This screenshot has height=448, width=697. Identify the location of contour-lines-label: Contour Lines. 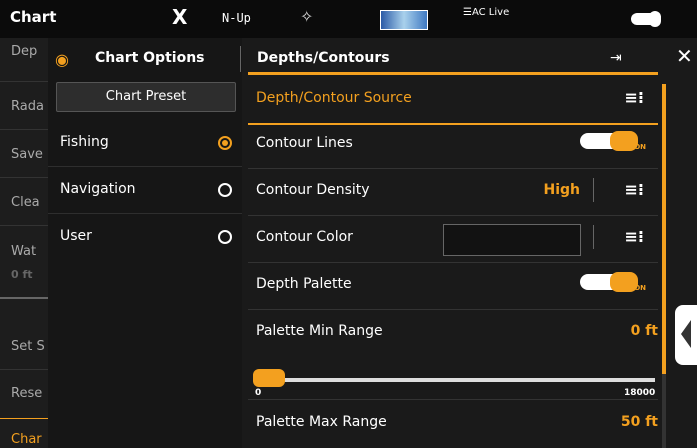
(304, 143).